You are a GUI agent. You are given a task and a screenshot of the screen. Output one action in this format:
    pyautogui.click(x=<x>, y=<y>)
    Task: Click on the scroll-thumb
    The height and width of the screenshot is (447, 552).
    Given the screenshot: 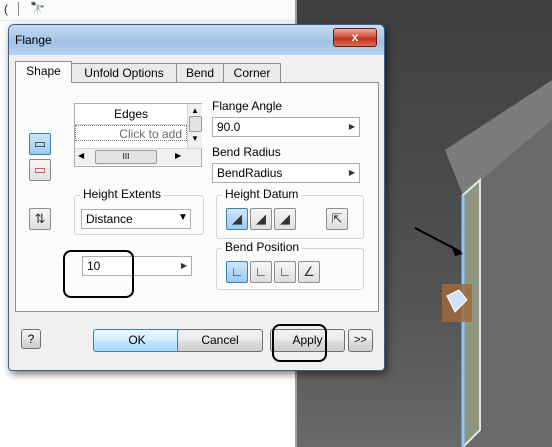 What is the action you would take?
    pyautogui.click(x=195, y=124)
    